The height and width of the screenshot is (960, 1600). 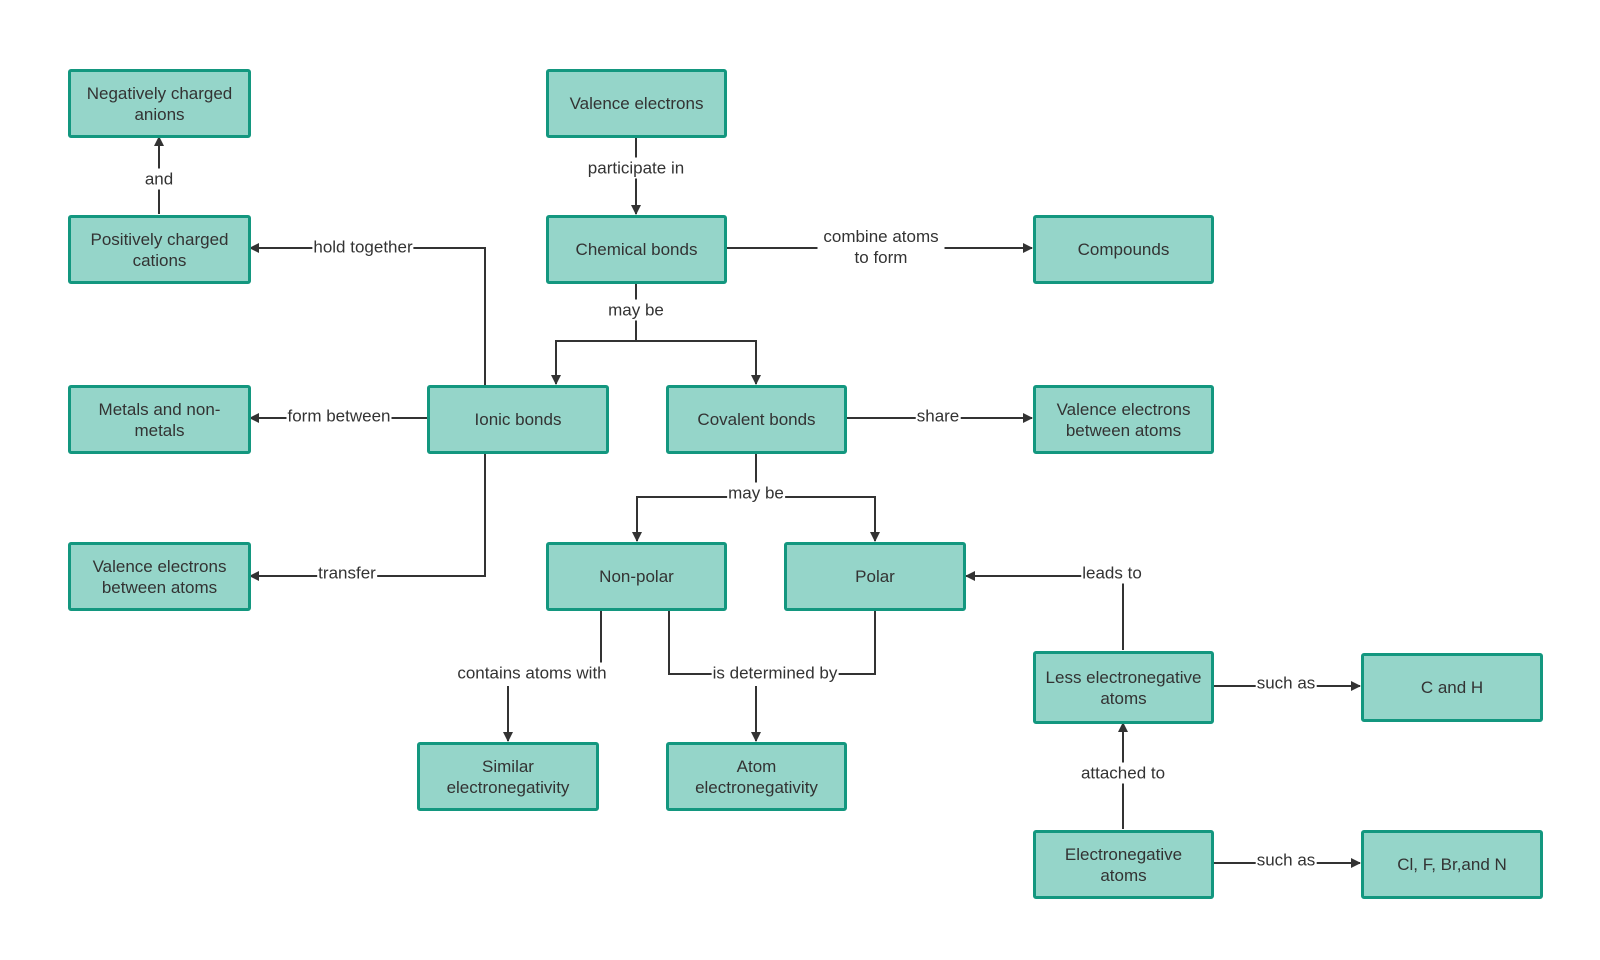 I want to click on edge-transfer, so click(x=367, y=516).